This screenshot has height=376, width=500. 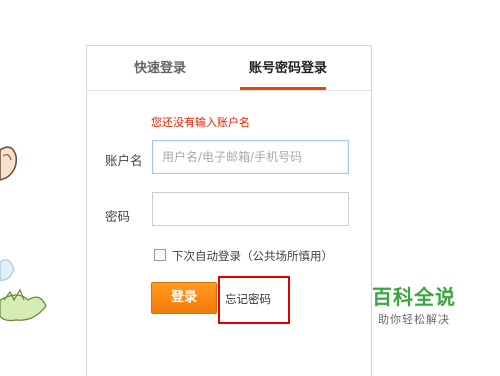 What do you see at coordinates (200, 122) in the screenshot?
I see `error-message: 您还没有输入账户名` at bounding box center [200, 122].